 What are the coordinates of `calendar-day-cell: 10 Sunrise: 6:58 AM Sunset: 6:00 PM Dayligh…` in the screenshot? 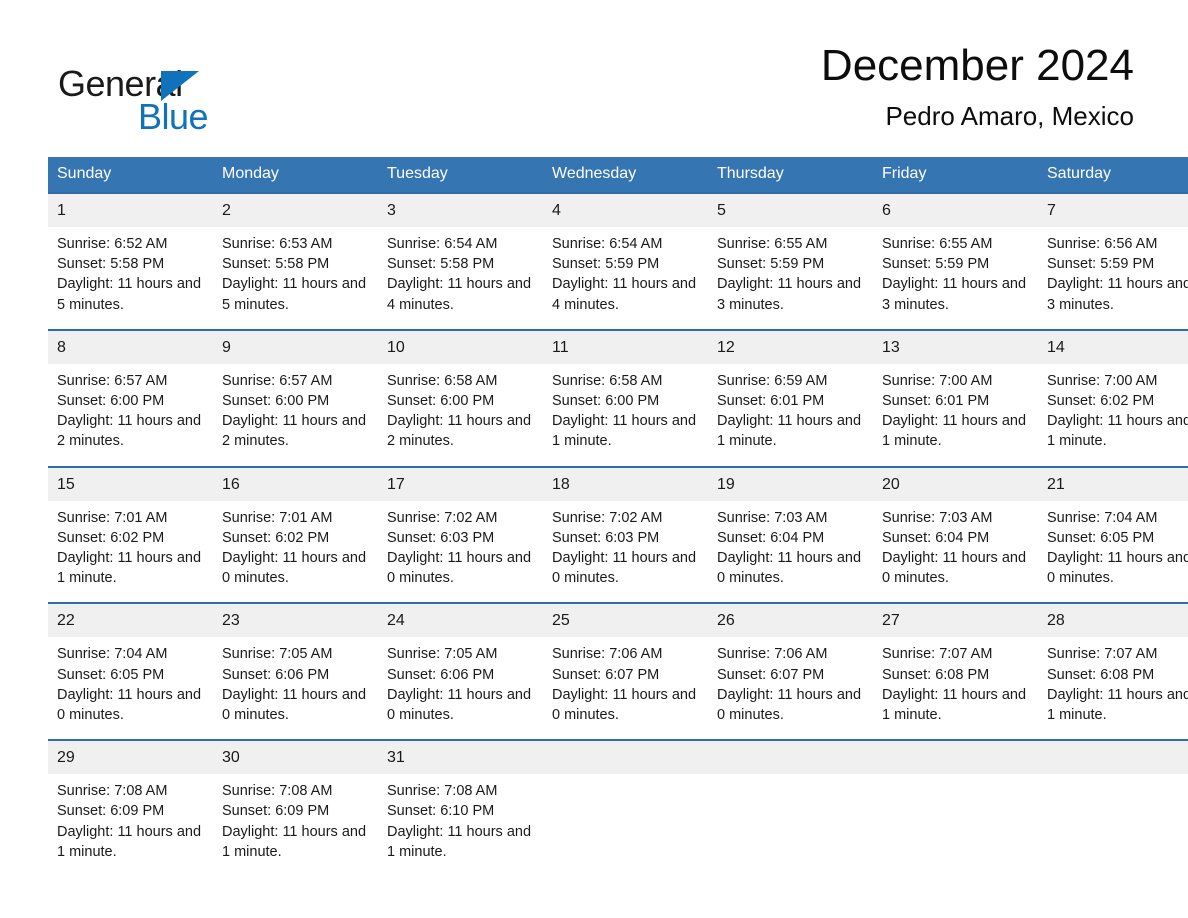 It's located at (460, 397).